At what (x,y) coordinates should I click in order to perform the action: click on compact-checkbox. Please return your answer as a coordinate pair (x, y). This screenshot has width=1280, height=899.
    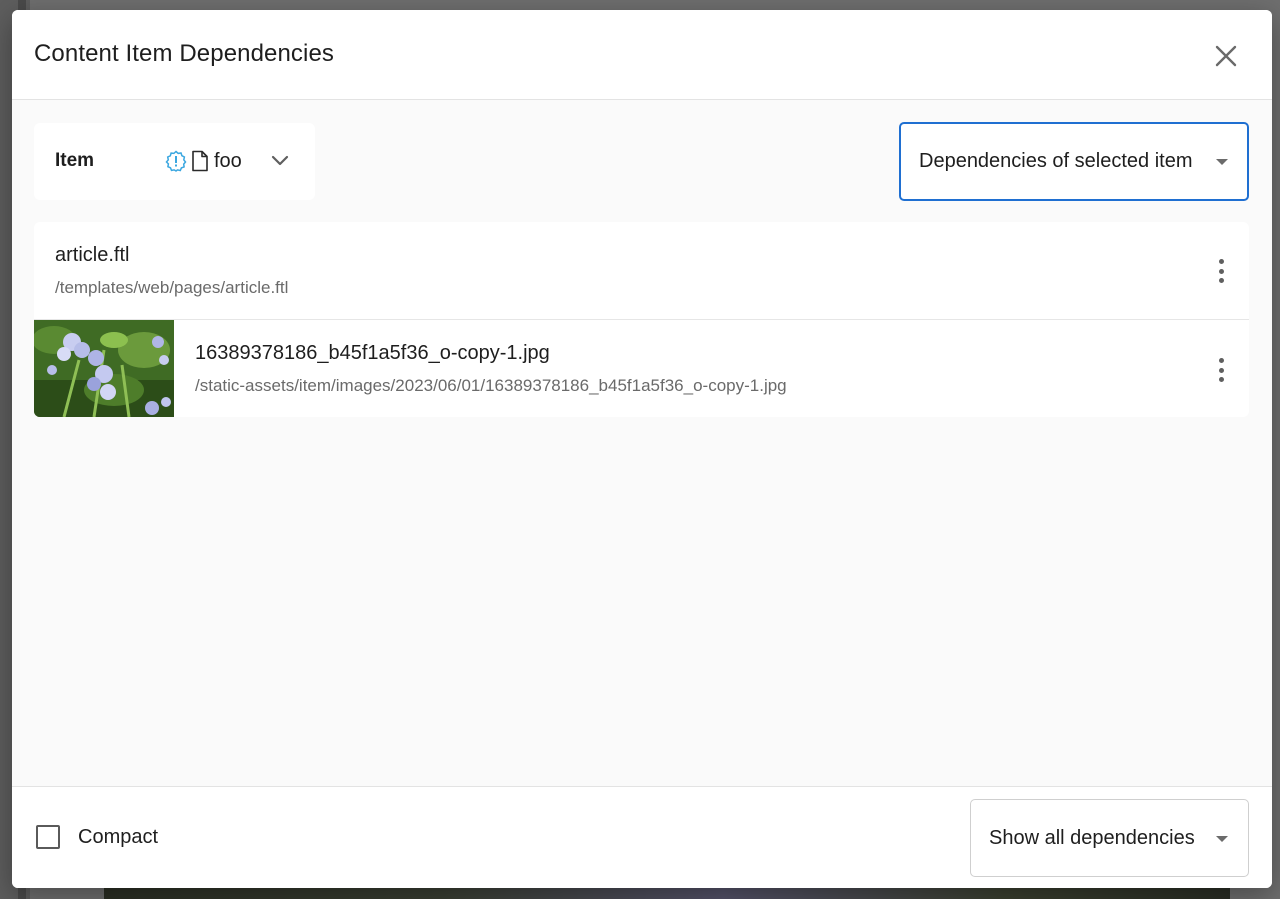
    Looking at the image, I should click on (48, 837).